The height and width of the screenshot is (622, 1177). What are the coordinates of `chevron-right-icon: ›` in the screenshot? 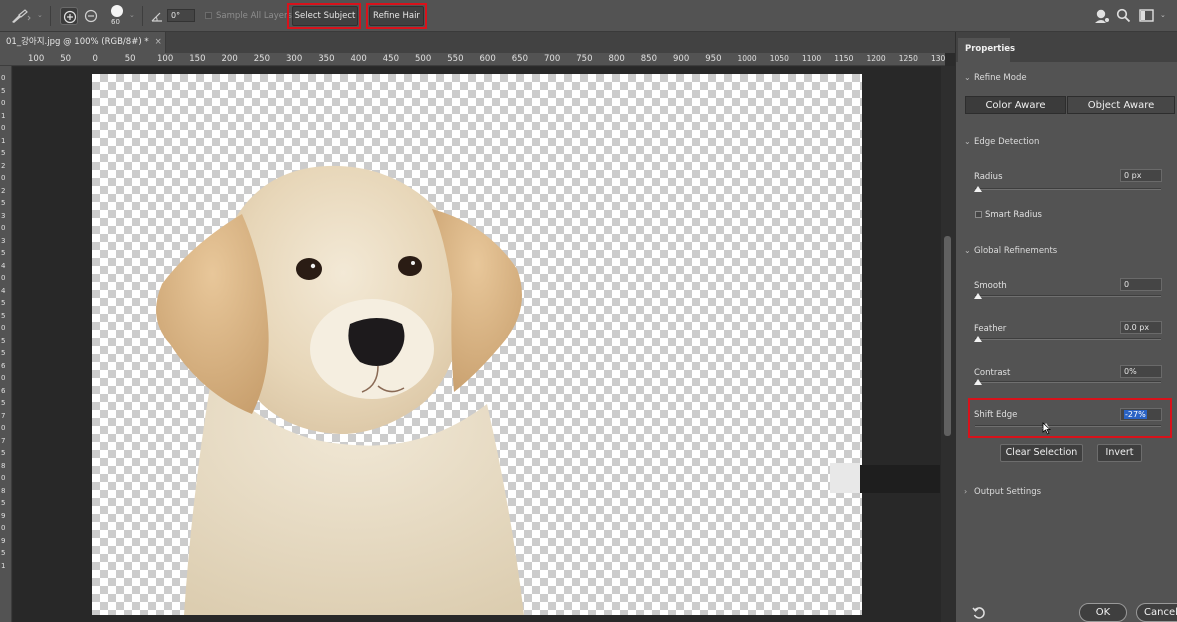 It's located at (966, 491).